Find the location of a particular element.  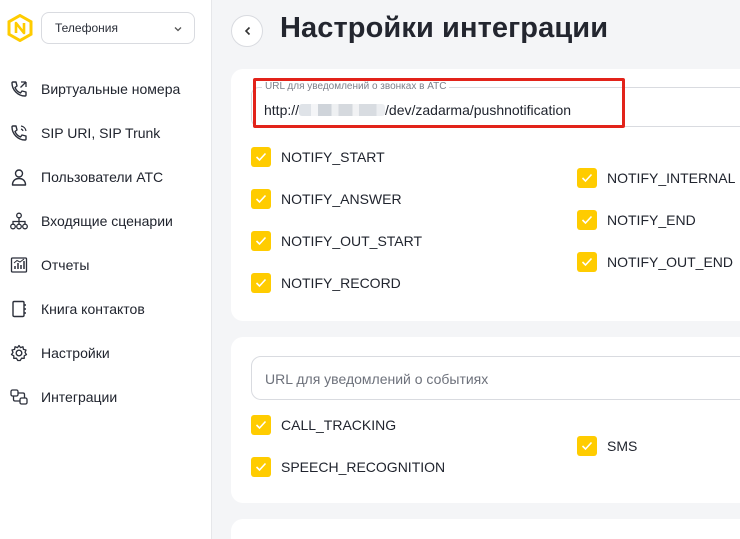

checkbox-label: SMS is located at coordinates (622, 446).